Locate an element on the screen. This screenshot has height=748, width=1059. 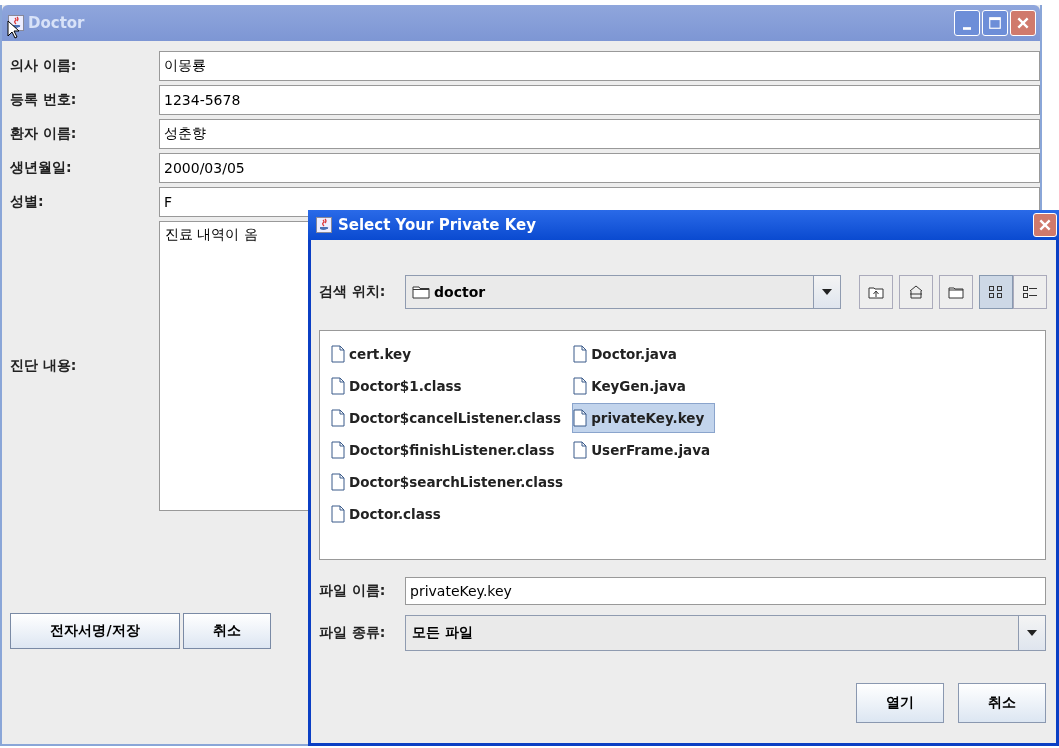
field-label: 의사 이름: is located at coordinates (44, 66).